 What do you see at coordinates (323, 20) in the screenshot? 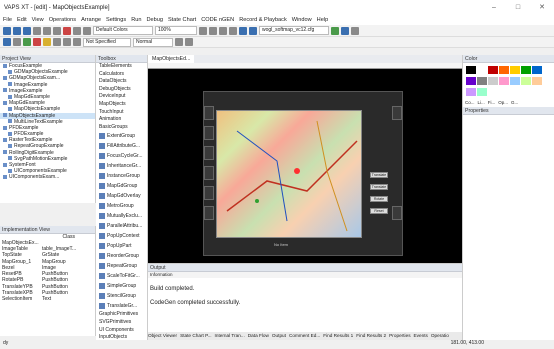
I see `menu-help: Help` at bounding box center [323, 20].